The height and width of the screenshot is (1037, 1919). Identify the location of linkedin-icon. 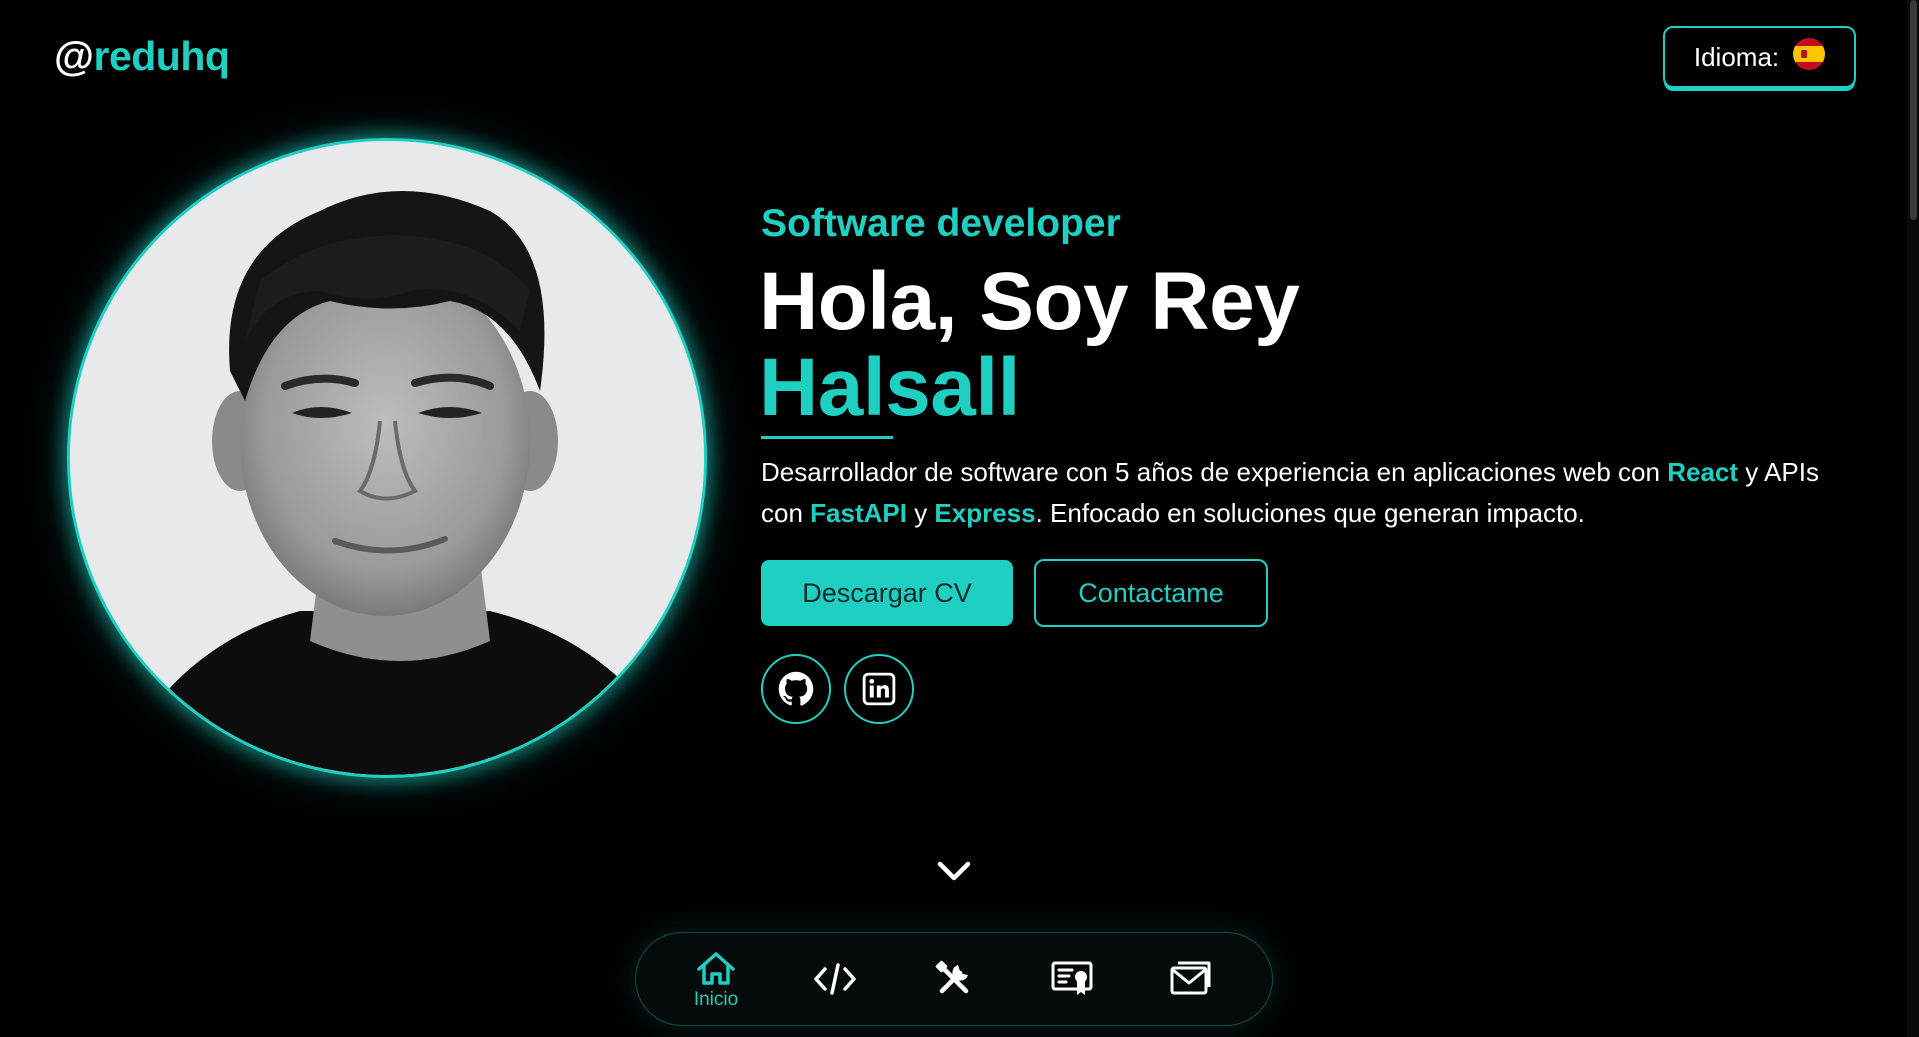
(879, 689).